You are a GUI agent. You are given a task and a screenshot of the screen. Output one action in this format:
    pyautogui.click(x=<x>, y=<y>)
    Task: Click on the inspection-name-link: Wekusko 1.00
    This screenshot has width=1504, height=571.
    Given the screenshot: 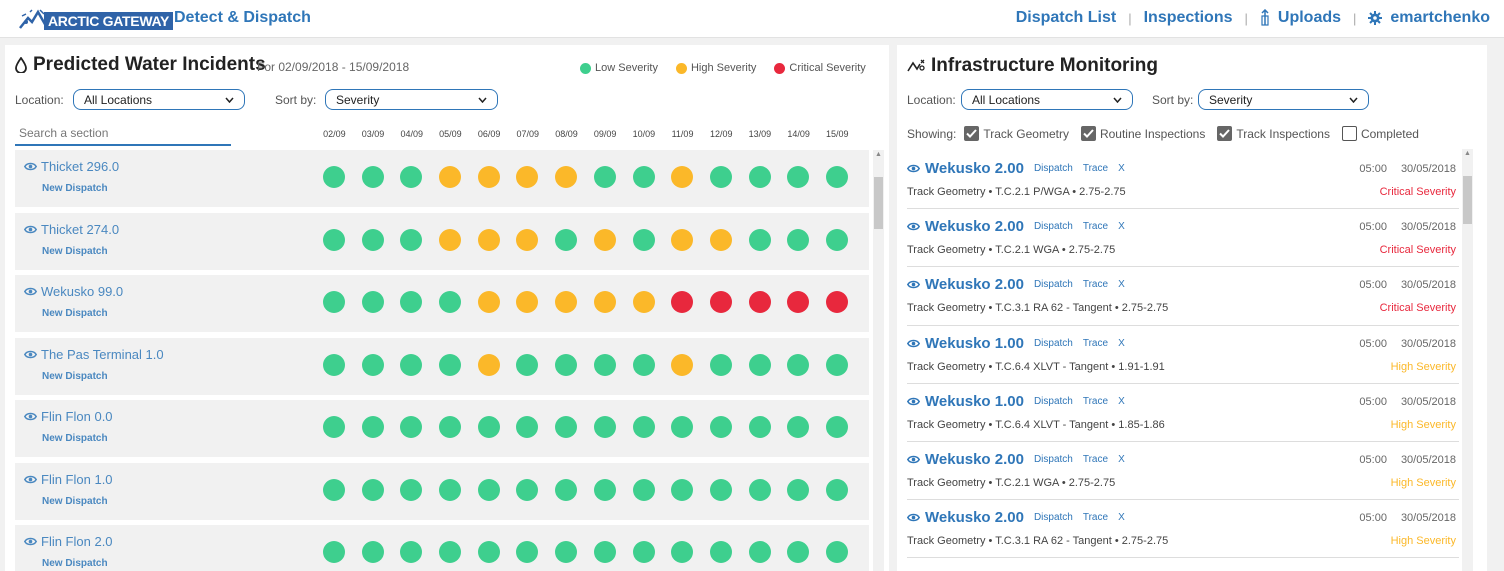 What is the action you would take?
    pyautogui.click(x=974, y=343)
    